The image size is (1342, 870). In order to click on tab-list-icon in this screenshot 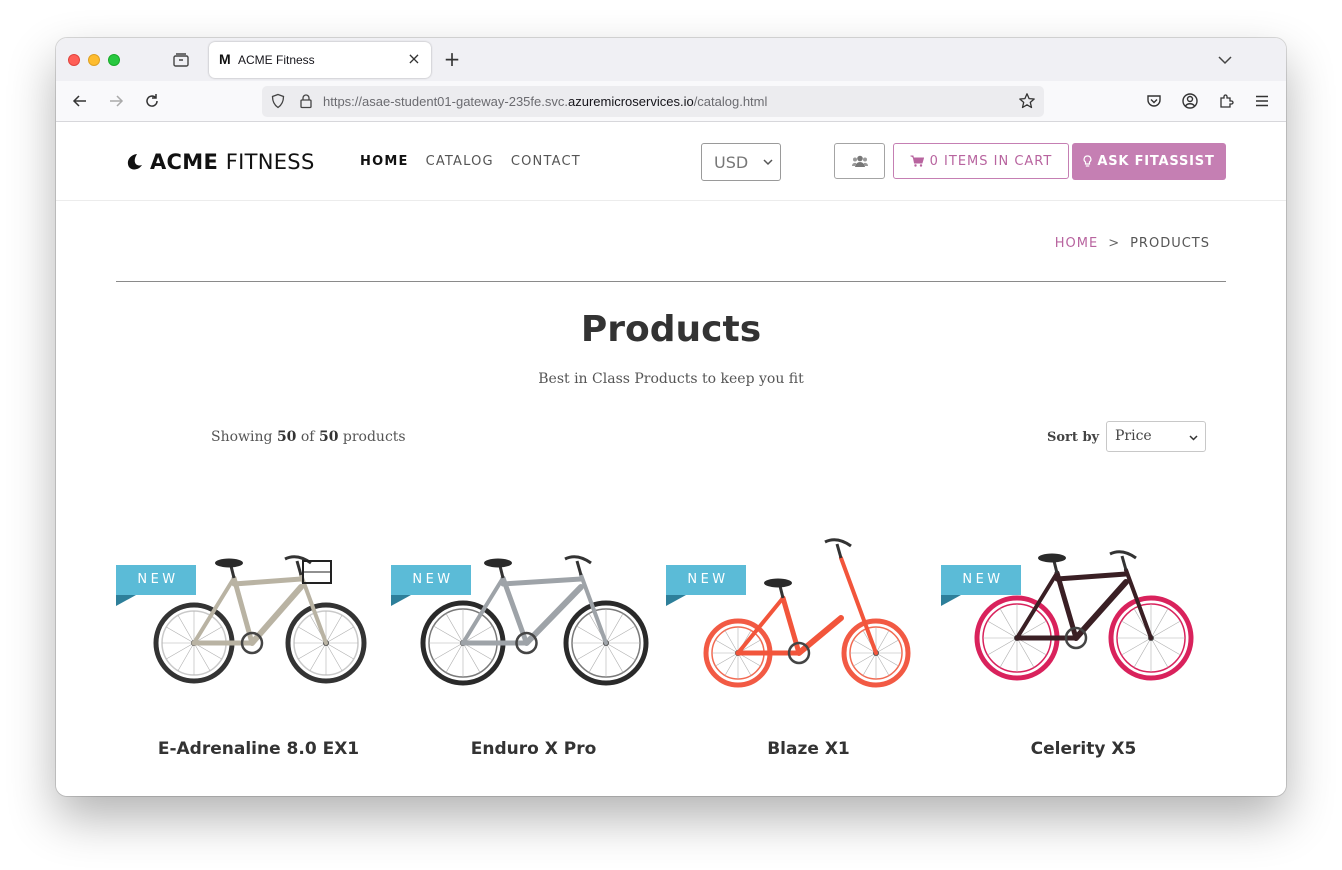, I will do `click(181, 60)`.